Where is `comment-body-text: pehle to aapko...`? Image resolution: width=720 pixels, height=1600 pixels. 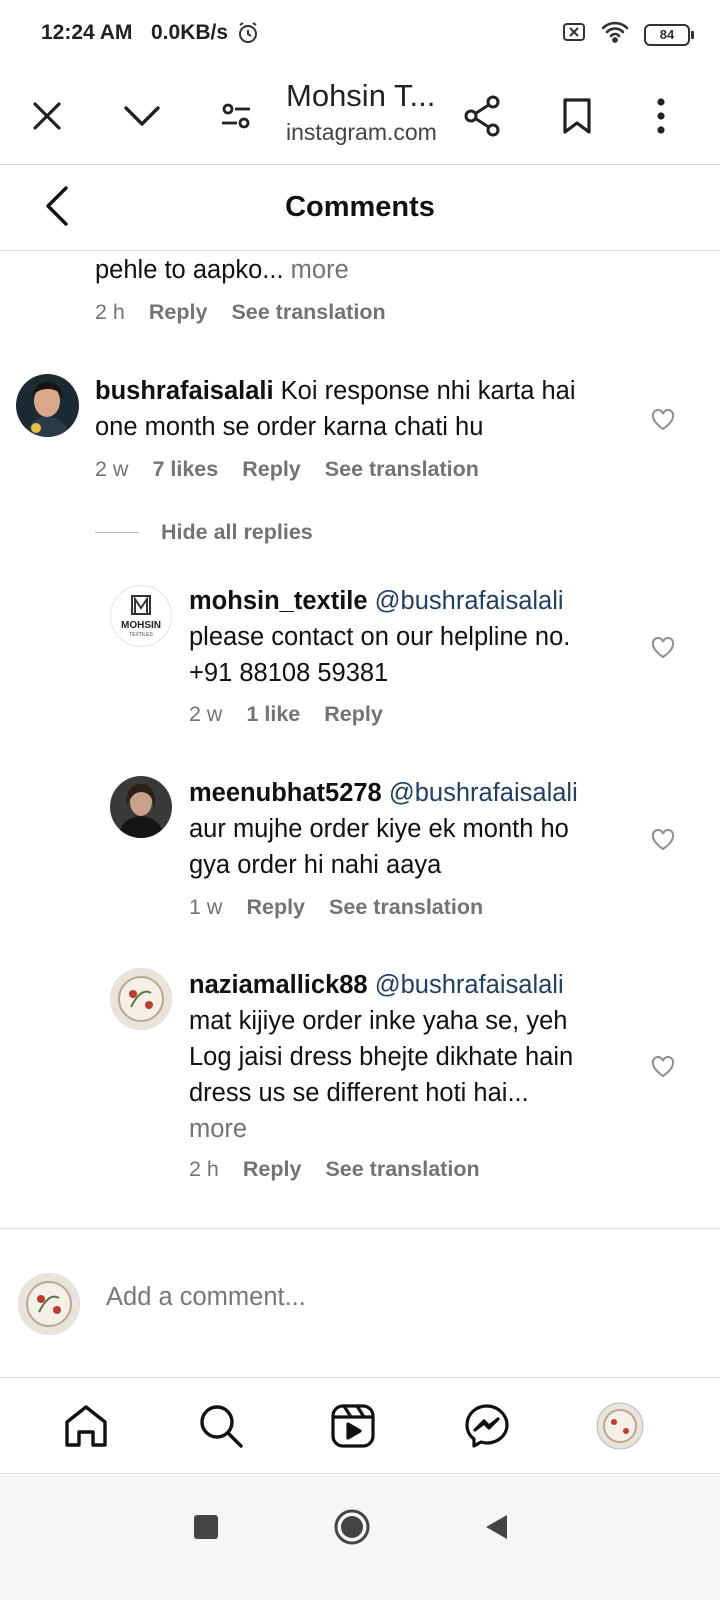 comment-body-text: pehle to aapko... is located at coordinates (189, 270).